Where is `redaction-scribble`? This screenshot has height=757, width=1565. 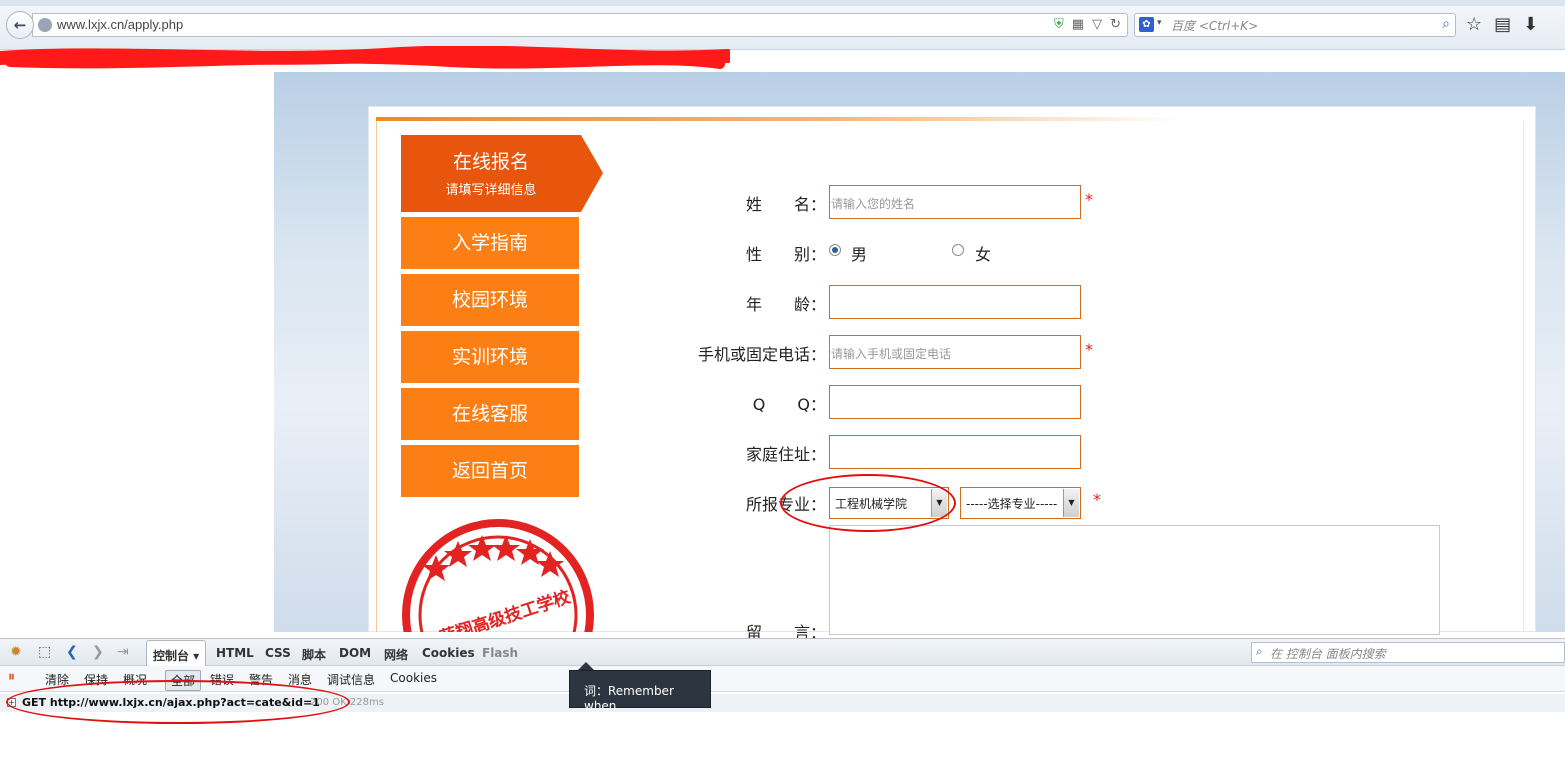 redaction-scribble is located at coordinates (365, 57).